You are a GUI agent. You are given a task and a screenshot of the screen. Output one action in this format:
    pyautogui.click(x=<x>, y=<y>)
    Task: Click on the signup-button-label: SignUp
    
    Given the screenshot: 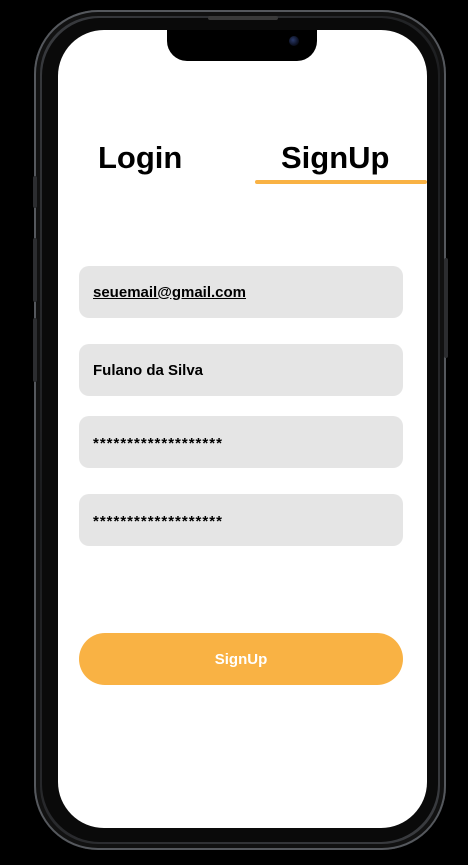 What is the action you would take?
    pyautogui.click(x=241, y=659)
    